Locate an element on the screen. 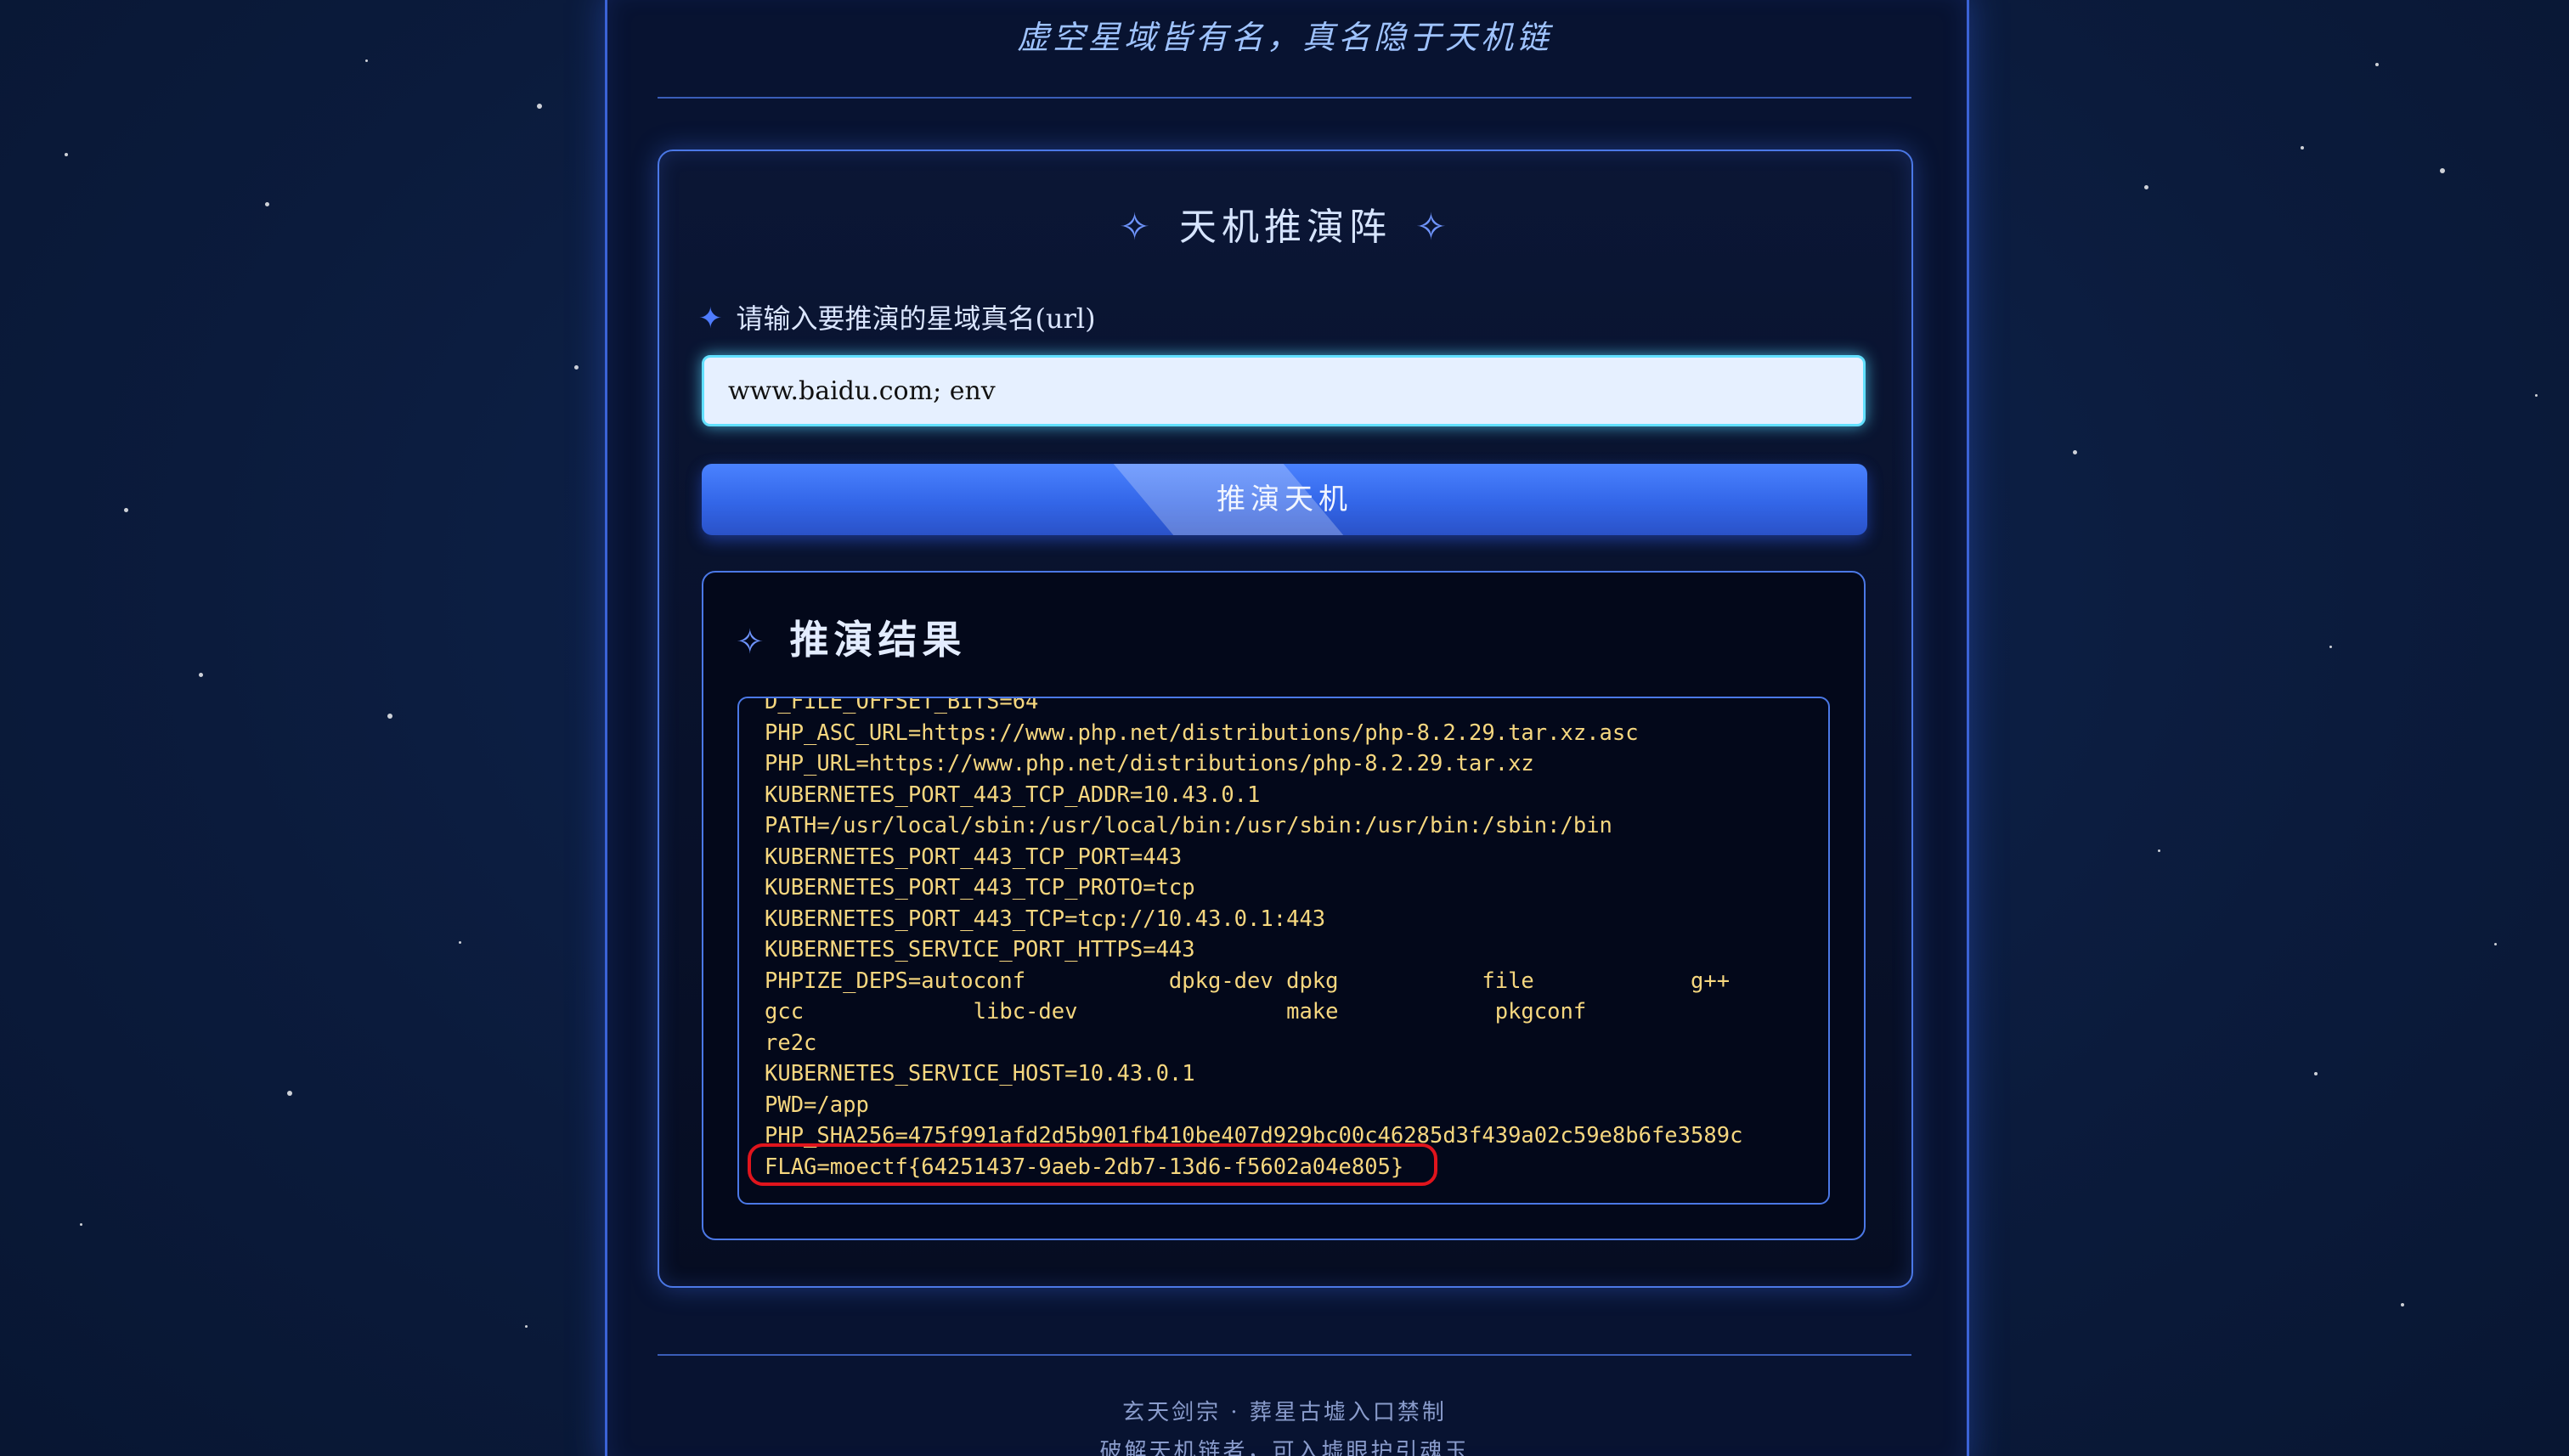  result-title: ✧ 推演结果 is located at coordinates (852, 640).